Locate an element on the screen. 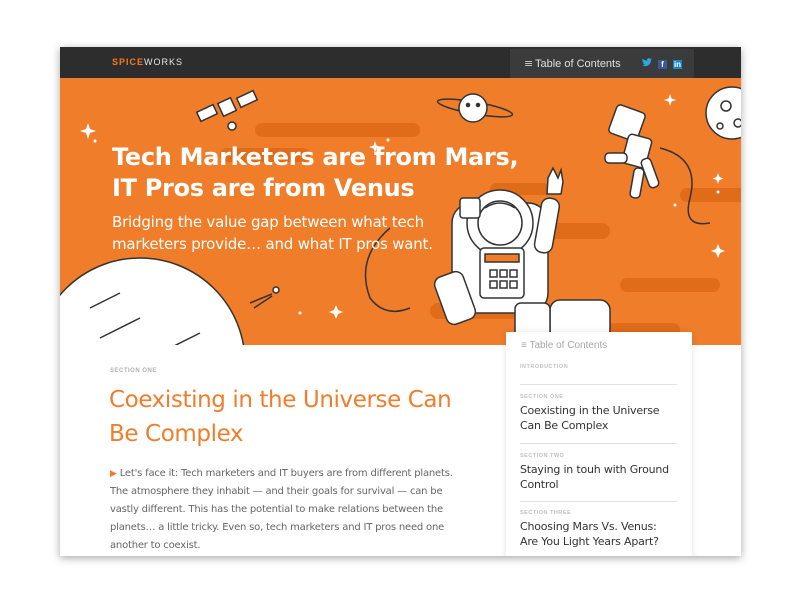 This screenshot has width=800, height=600. facebook-icon: f is located at coordinates (662, 64).